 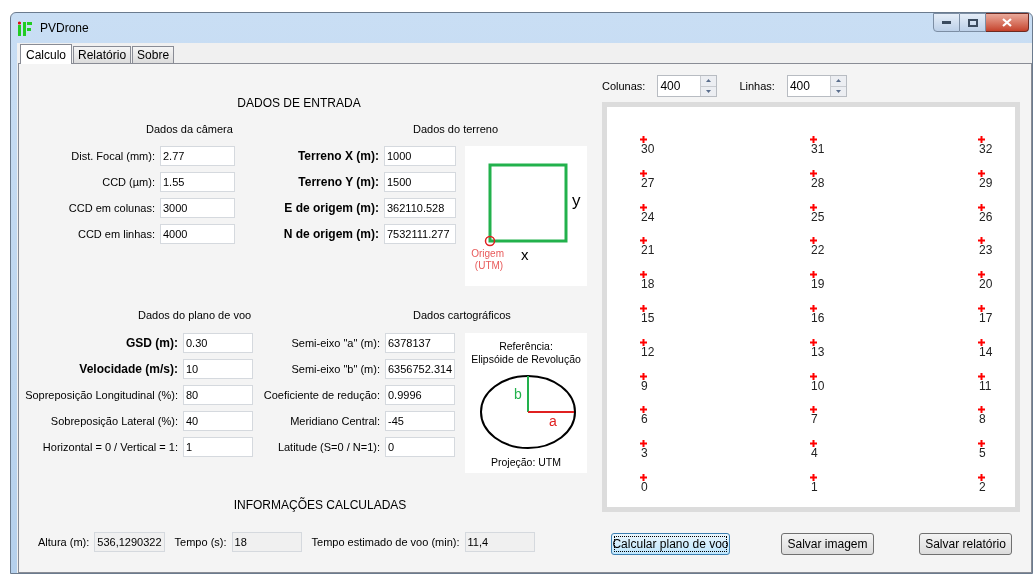 What do you see at coordinates (982, 486) in the screenshot?
I see `point-label: 2` at bounding box center [982, 486].